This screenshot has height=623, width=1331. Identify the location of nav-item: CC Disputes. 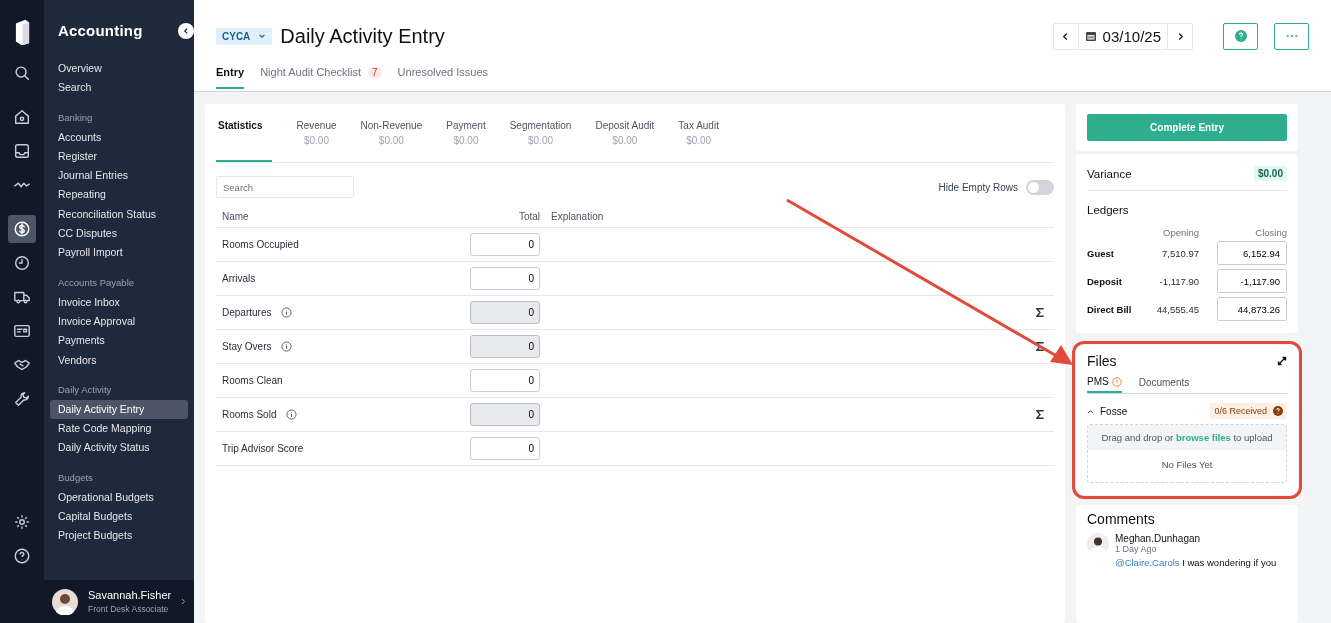
(119, 234).